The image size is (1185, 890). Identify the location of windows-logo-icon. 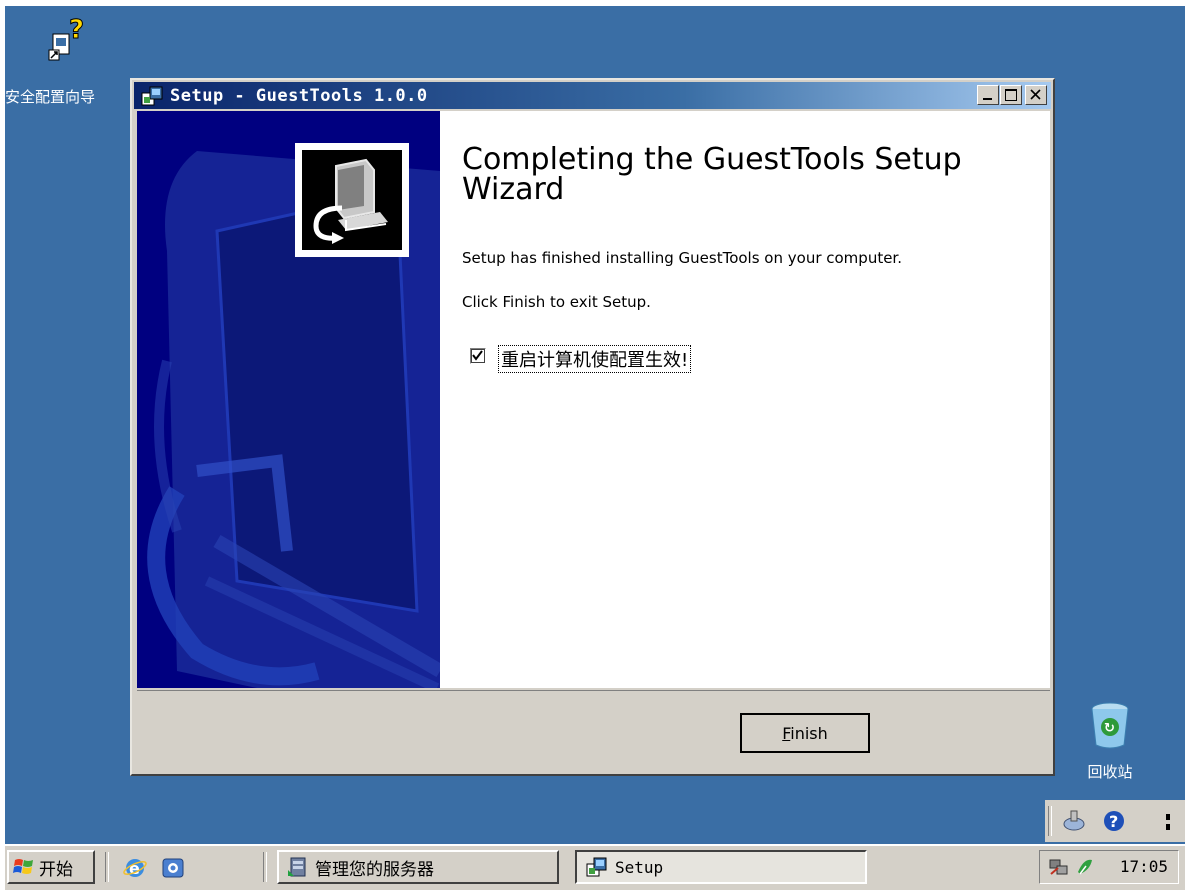
(23, 866).